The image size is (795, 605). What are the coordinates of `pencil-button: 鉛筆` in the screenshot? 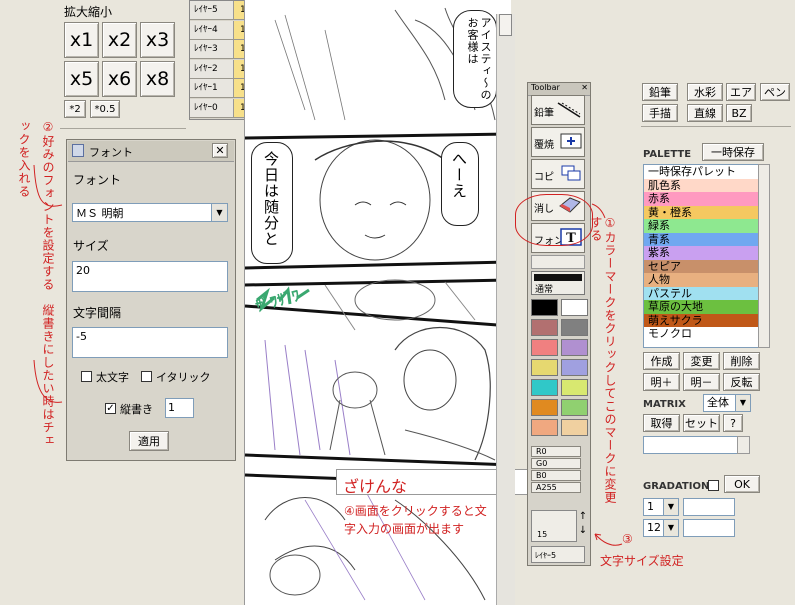 It's located at (660, 92).